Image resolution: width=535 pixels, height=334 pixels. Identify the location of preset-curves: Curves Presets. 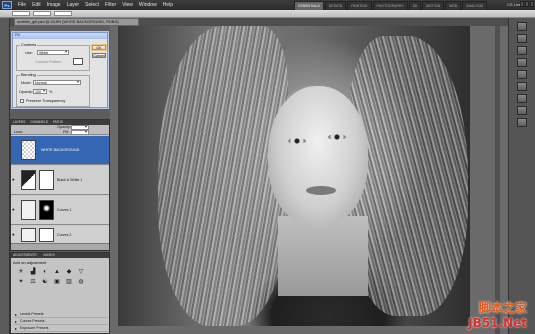
(61, 321).